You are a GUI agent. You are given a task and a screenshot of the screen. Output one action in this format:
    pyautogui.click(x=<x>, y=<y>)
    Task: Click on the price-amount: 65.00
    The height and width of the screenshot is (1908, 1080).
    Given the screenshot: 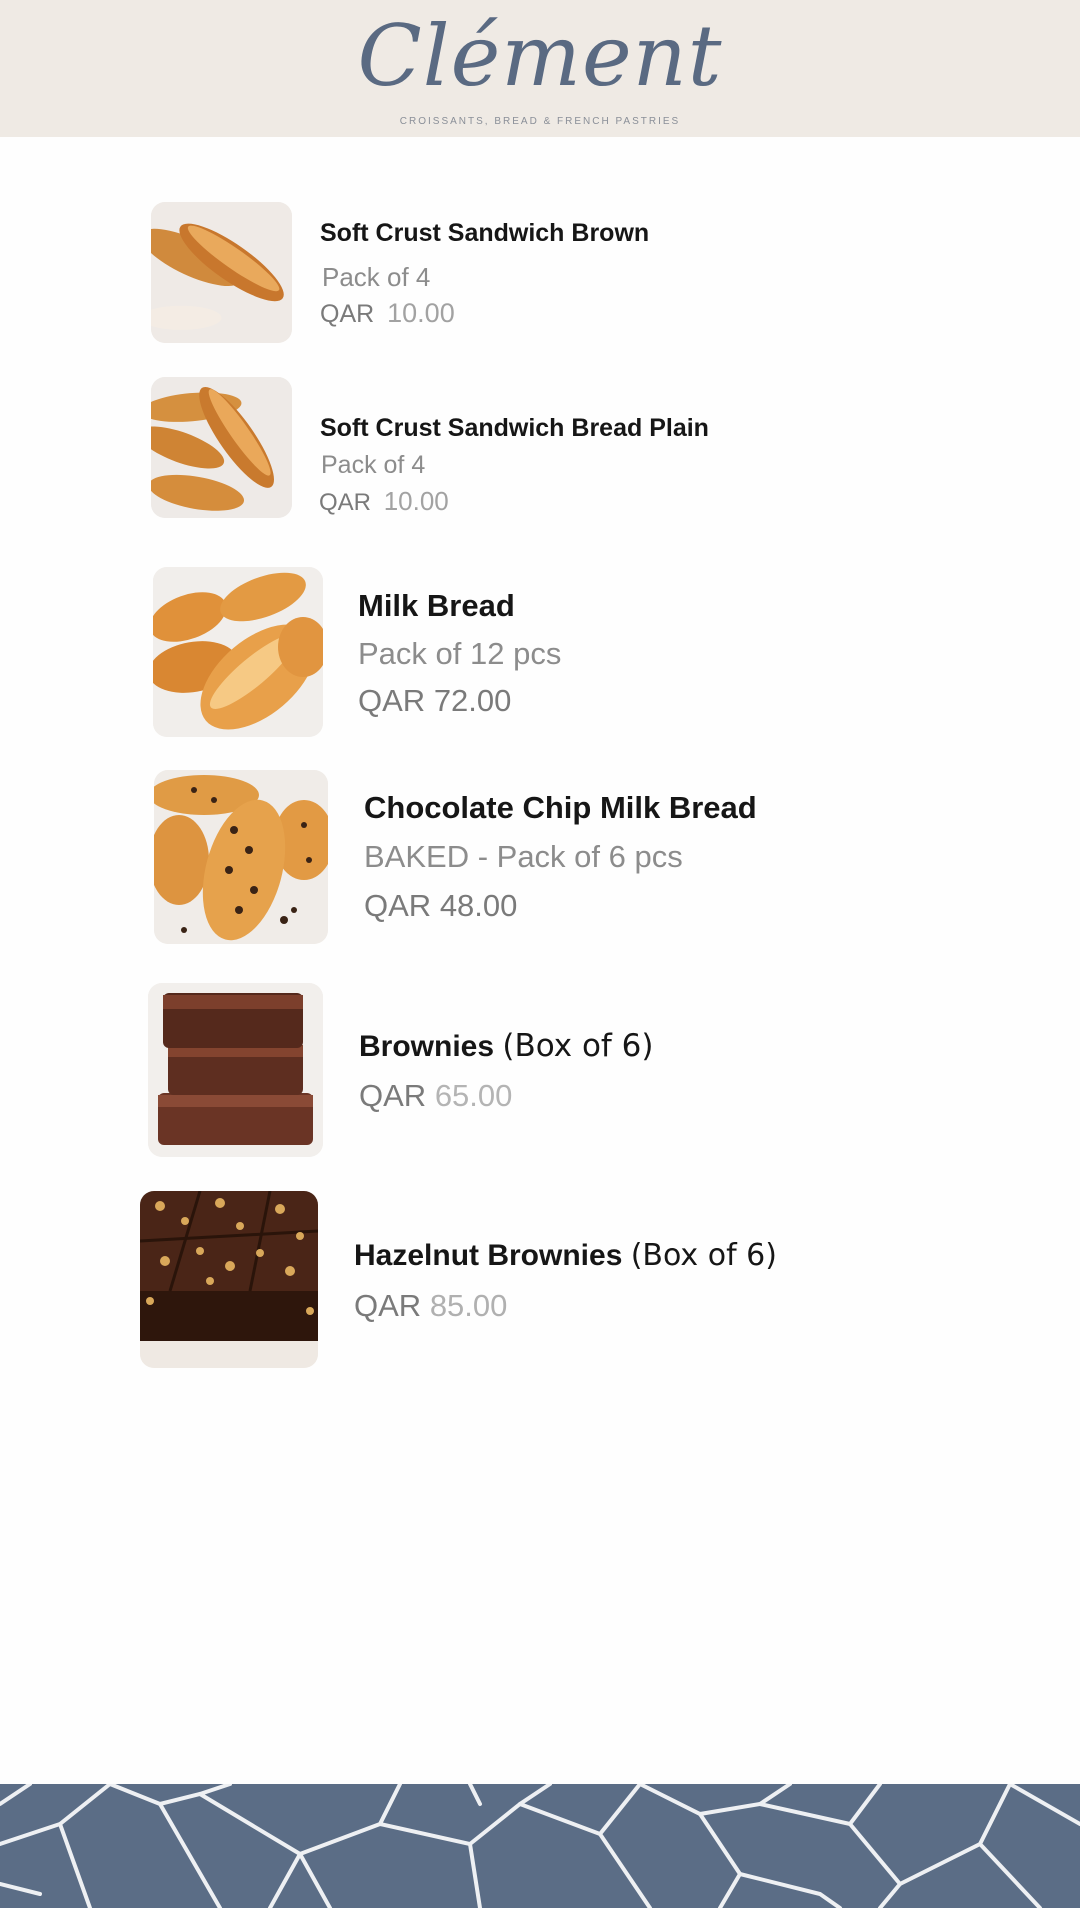 What is the action you would take?
    pyautogui.click(x=473, y=1095)
    